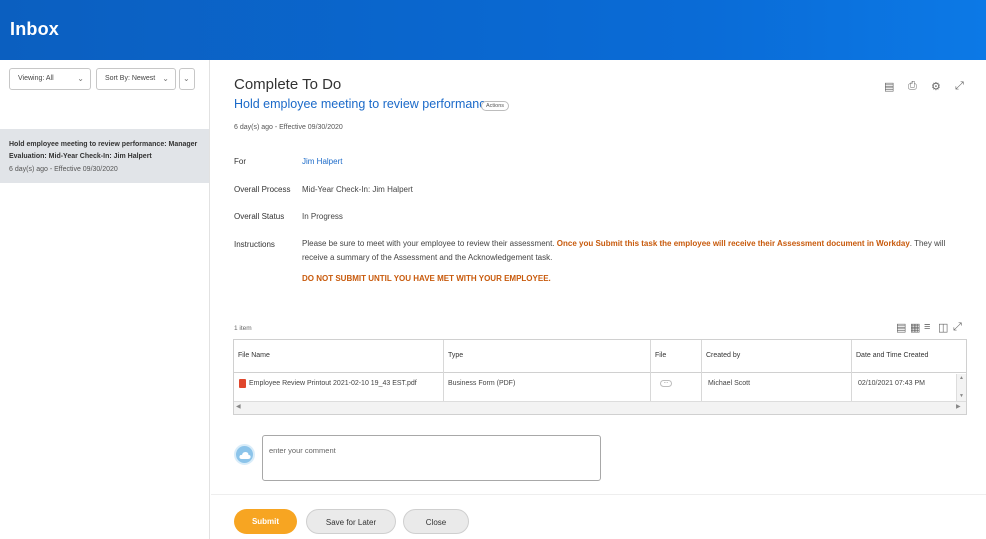 This screenshot has width=986, height=539. I want to click on column-header-created-by: Created by, so click(723, 355).